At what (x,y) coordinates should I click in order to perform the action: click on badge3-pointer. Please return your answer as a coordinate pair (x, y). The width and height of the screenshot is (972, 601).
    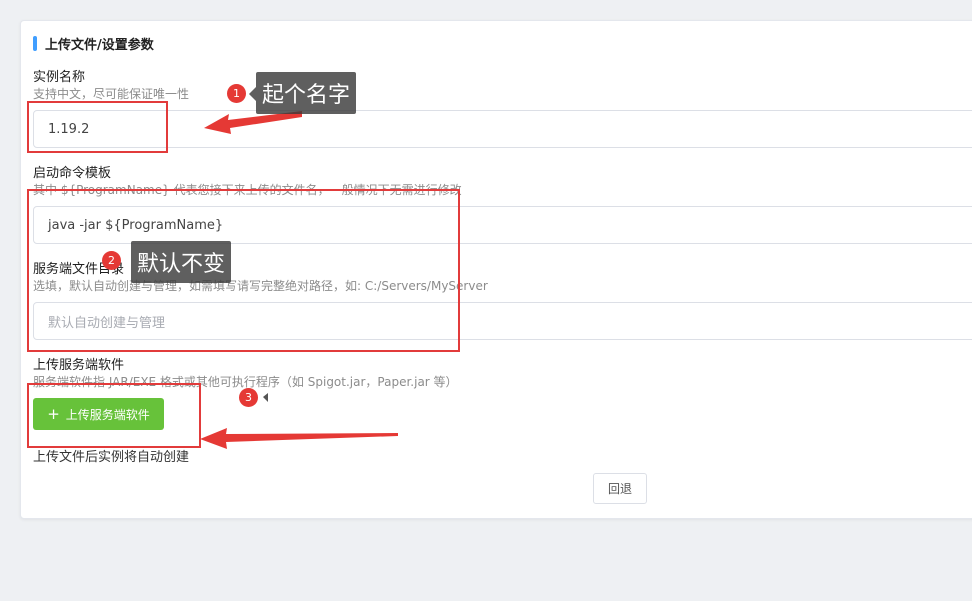
    Looking at the image, I should click on (265, 397).